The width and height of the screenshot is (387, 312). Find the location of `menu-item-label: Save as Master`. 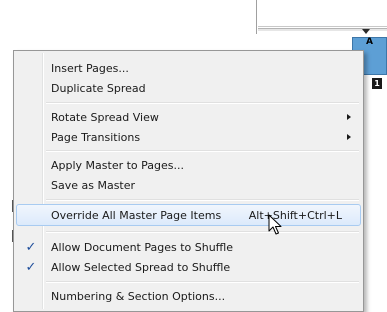

menu-item-label: Save as Master is located at coordinates (93, 185).